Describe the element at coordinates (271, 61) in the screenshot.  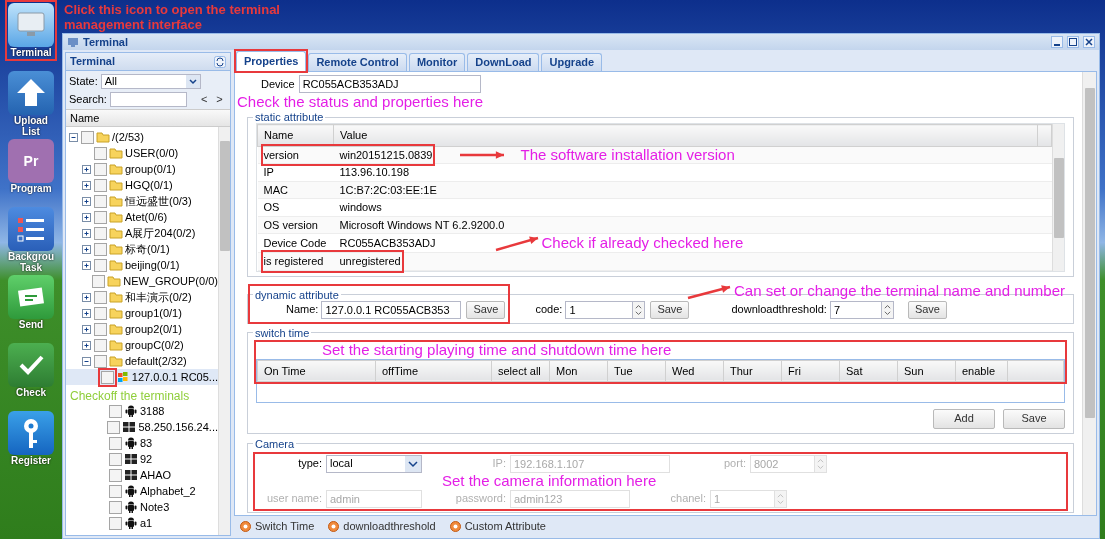
I see `tab: Properties` at that location.